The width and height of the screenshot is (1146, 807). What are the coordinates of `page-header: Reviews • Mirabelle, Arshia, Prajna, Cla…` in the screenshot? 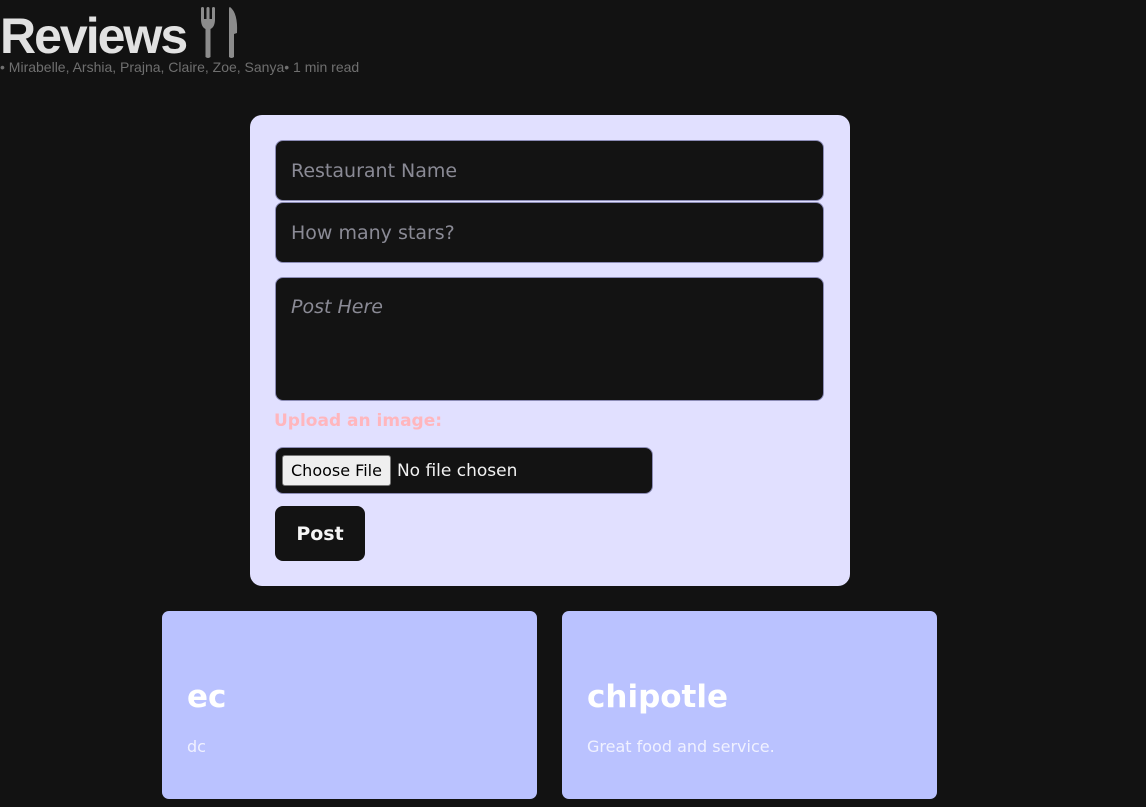 It's located at (250, 40).